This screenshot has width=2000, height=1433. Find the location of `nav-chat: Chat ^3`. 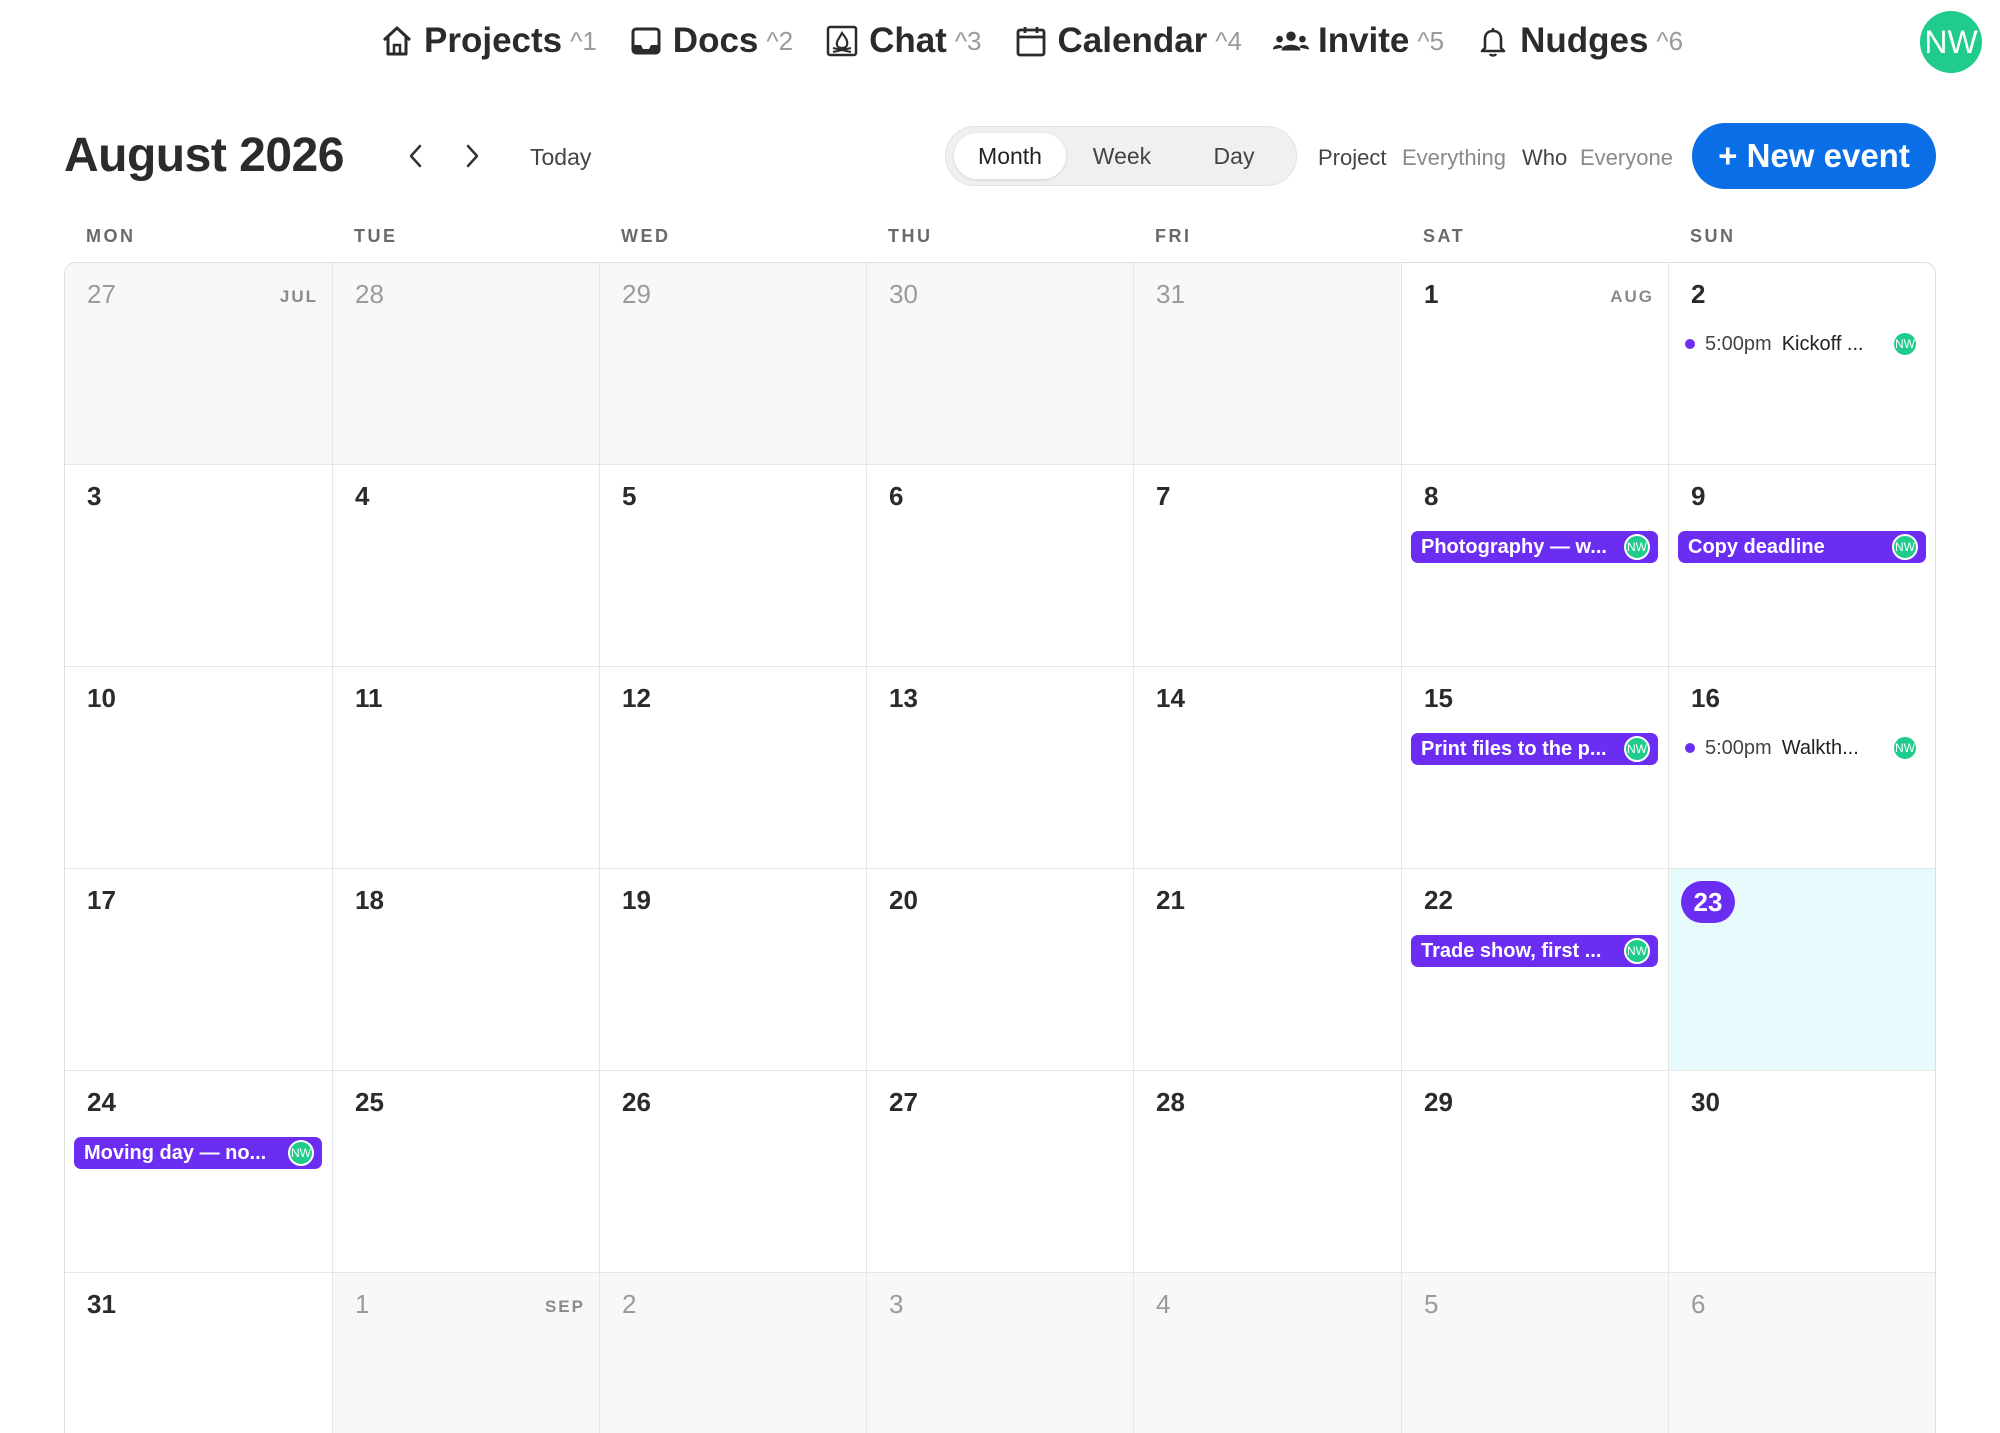

nav-chat: Chat ^3 is located at coordinates (902, 41).